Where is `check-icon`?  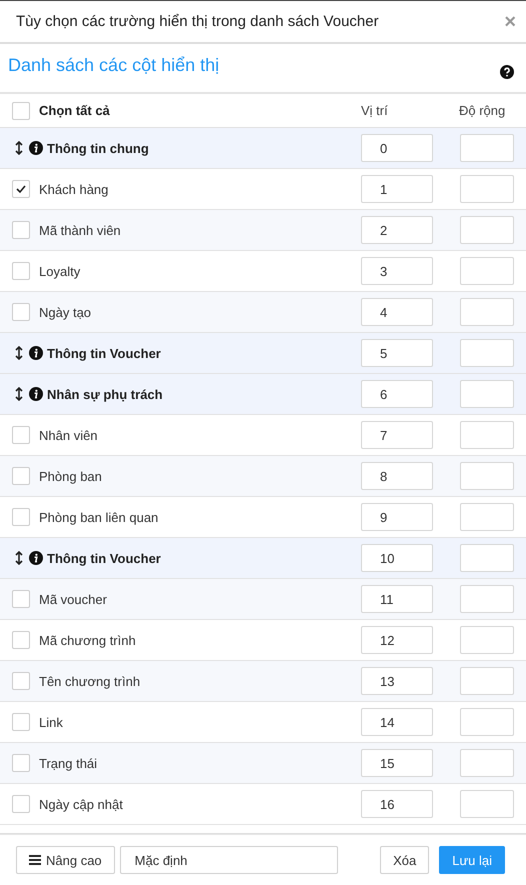 check-icon is located at coordinates (21, 189).